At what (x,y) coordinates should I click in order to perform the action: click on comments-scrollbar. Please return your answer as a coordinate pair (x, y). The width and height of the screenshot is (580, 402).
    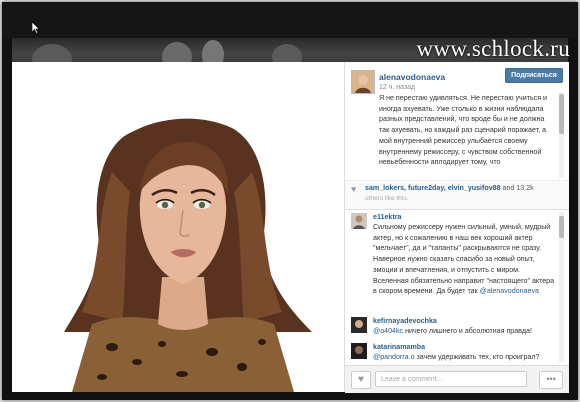
    Looking at the image, I should click on (561, 287).